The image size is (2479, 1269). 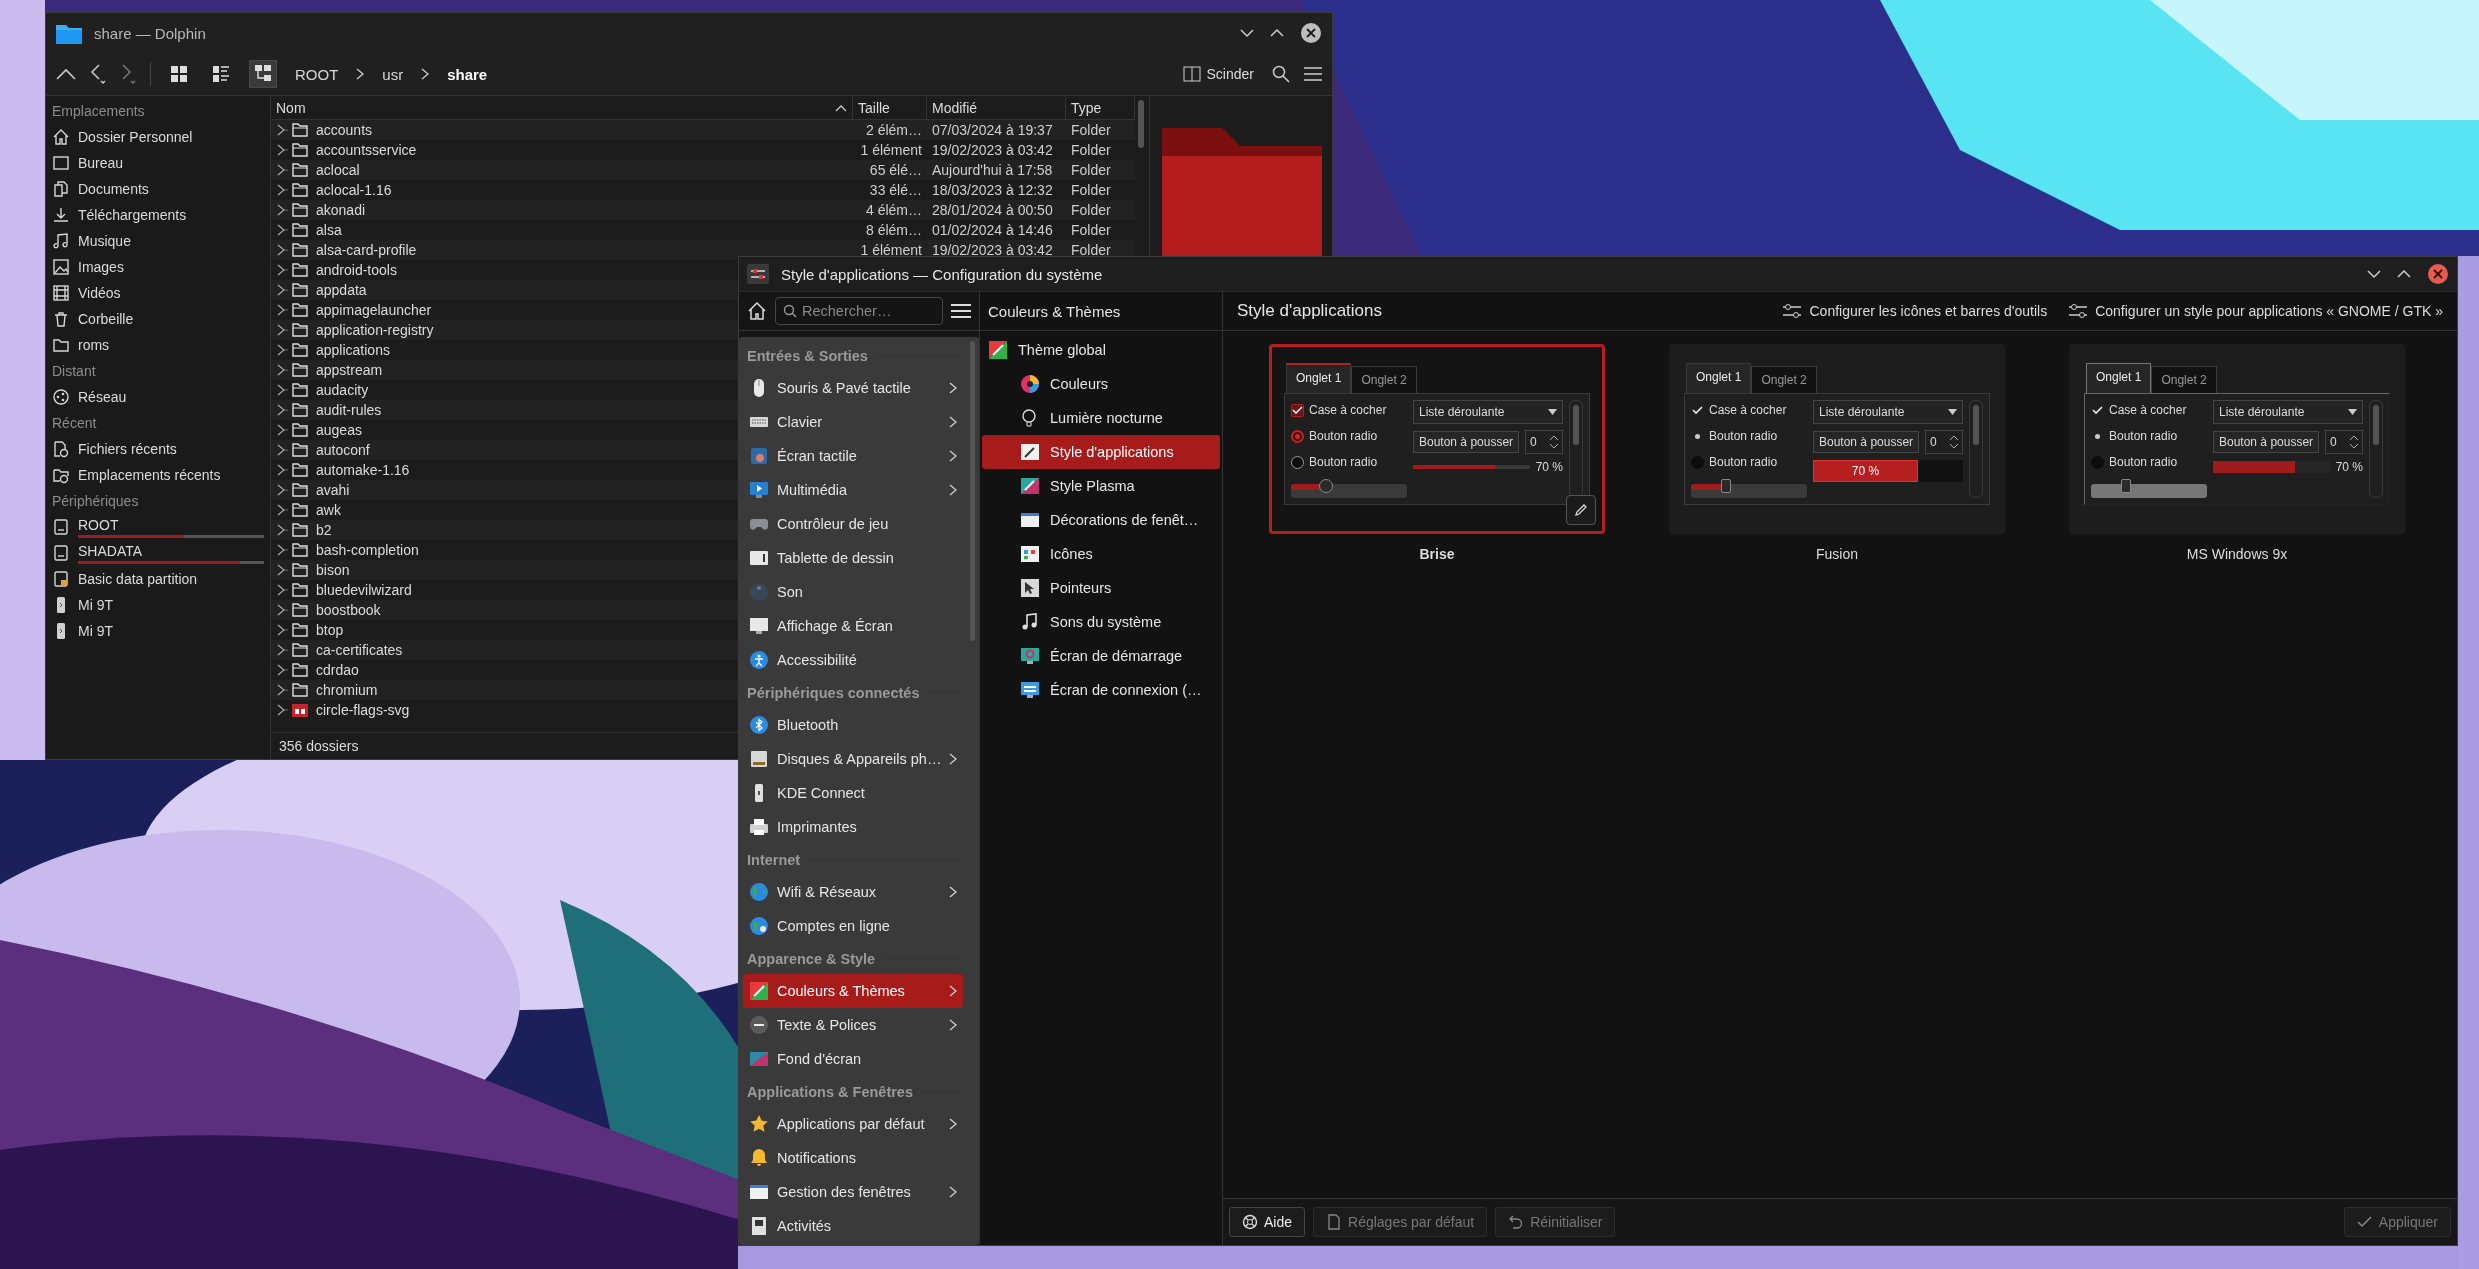 I want to click on file-name: audit-rules, so click(x=349, y=410).